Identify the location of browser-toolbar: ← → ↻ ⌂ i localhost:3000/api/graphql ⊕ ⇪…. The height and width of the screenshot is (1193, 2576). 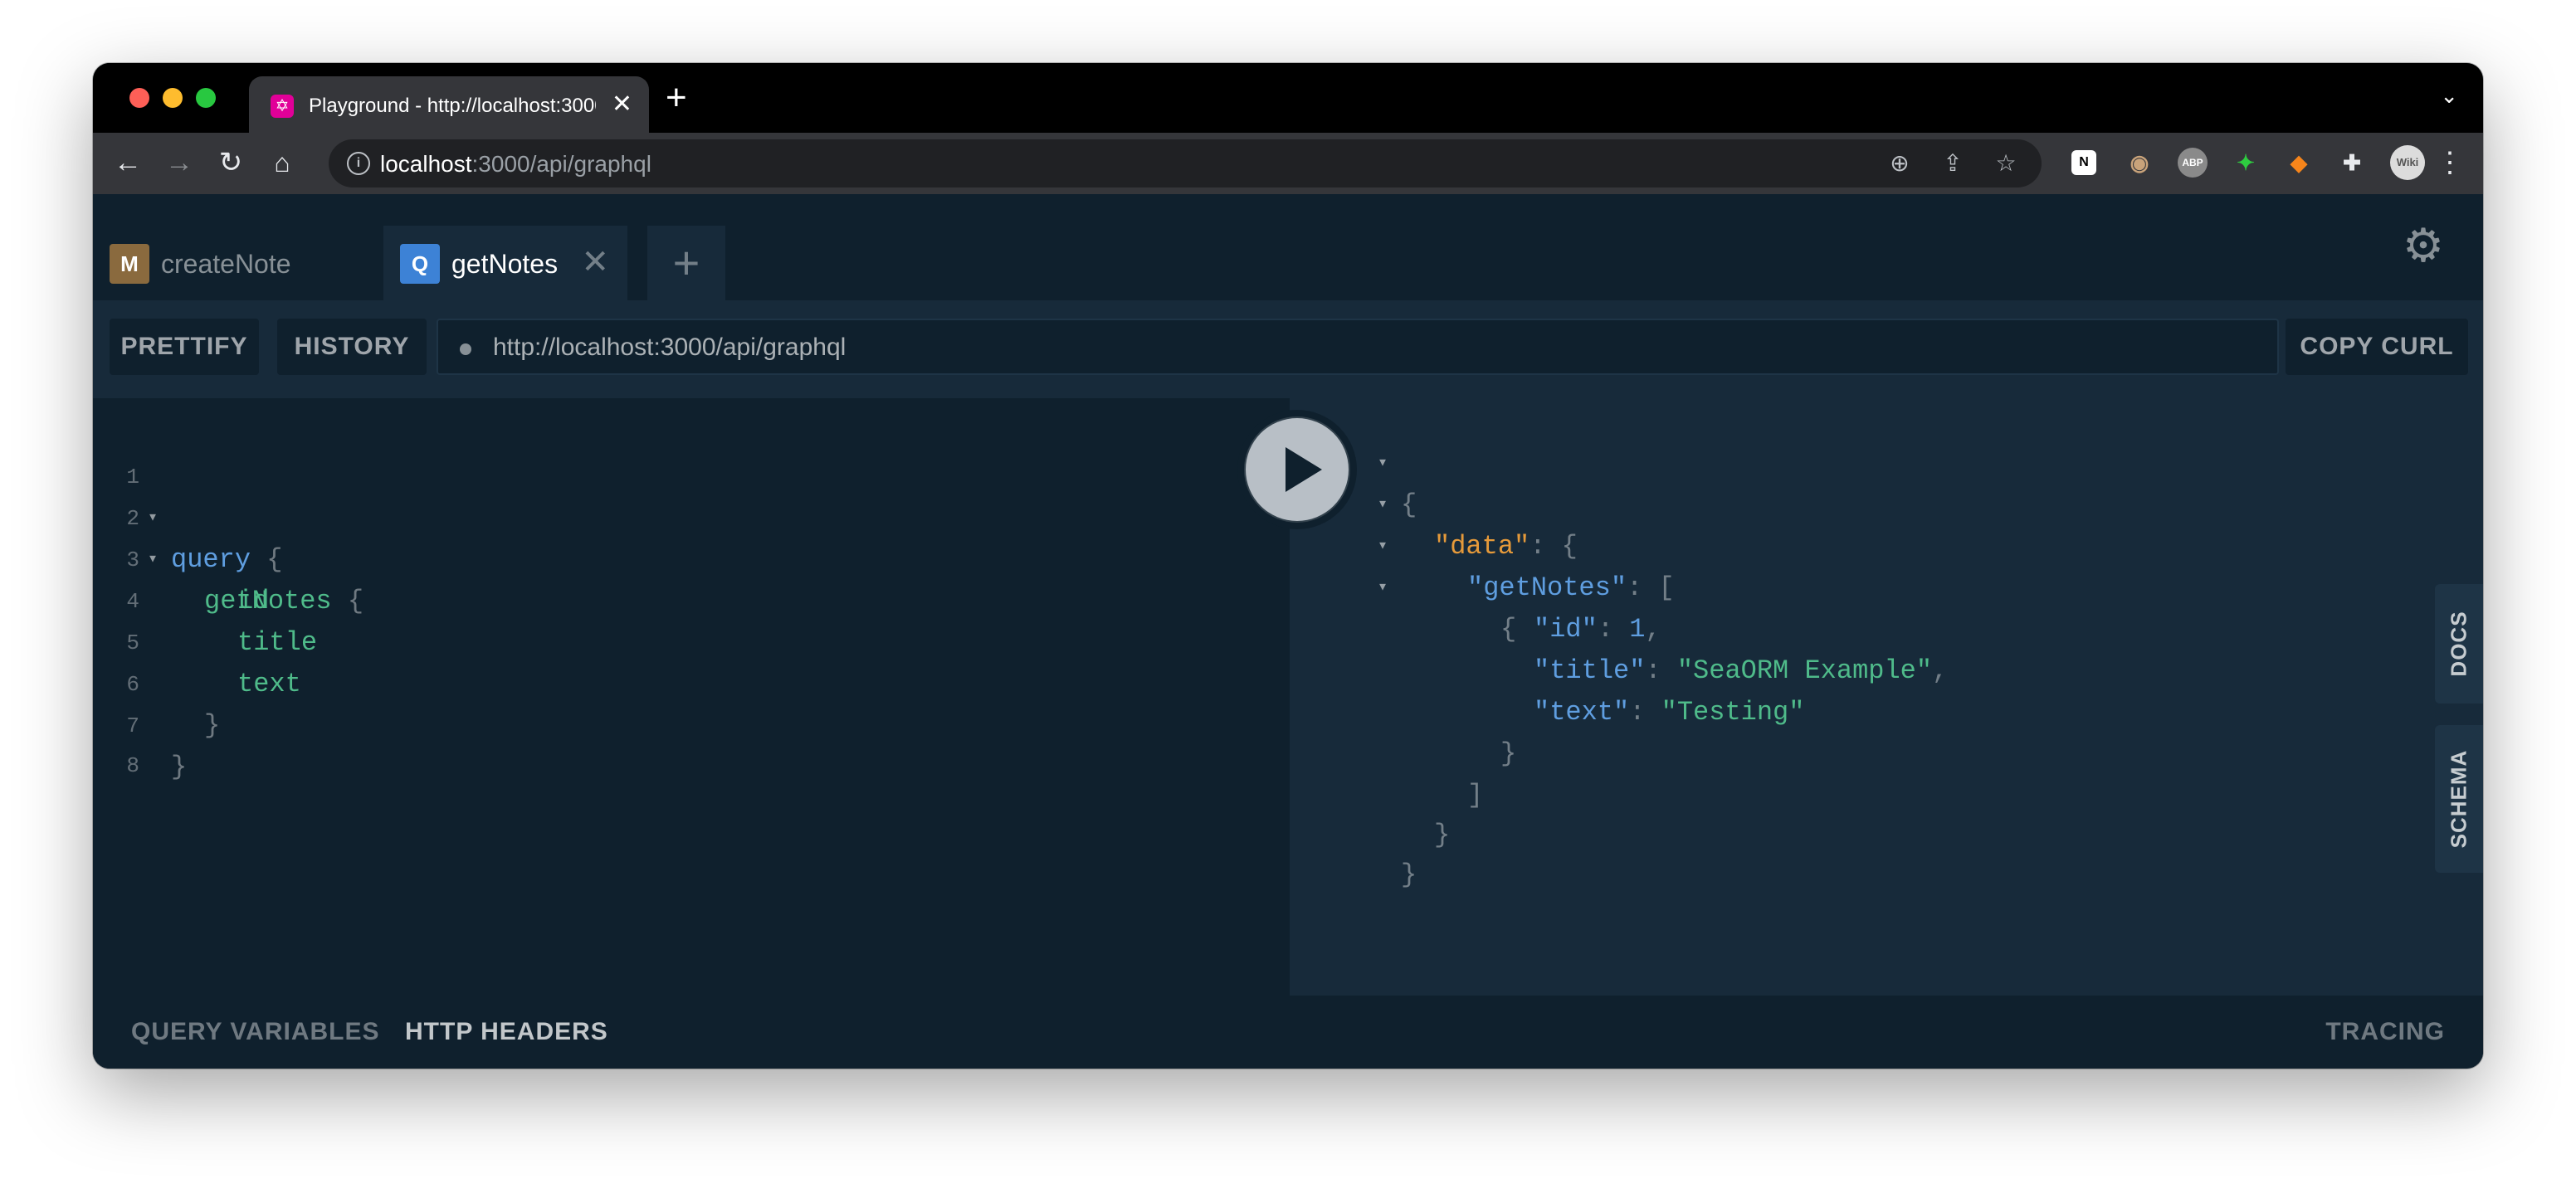
(1288, 163).